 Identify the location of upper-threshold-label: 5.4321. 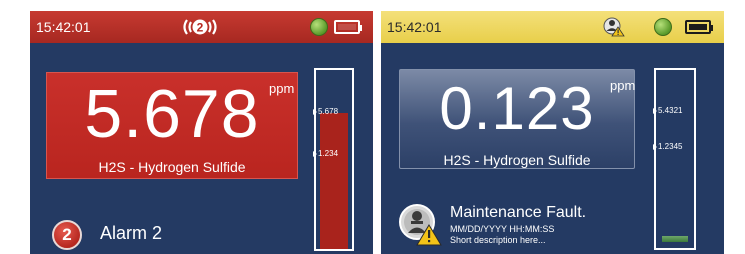
(670, 110).